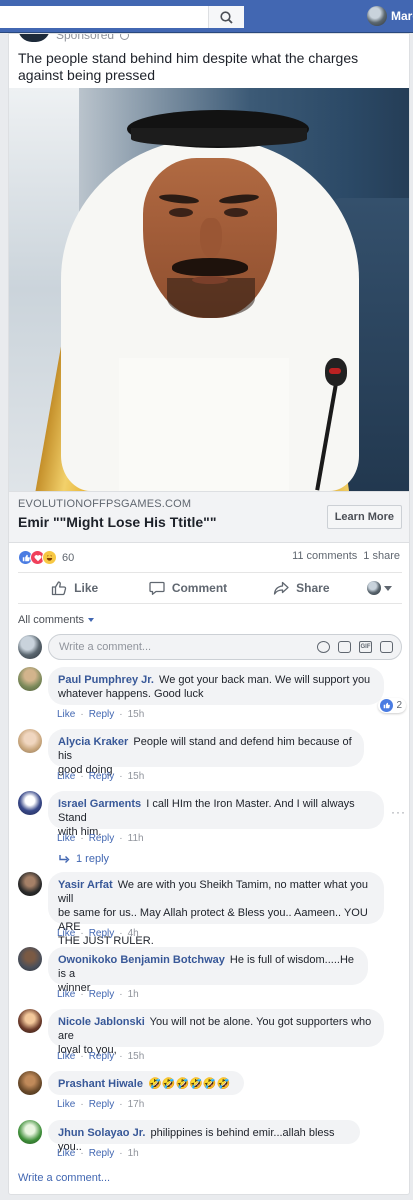 This screenshot has height=1200, width=413. Describe the element at coordinates (122, 17) in the screenshot. I see `search-input` at that location.